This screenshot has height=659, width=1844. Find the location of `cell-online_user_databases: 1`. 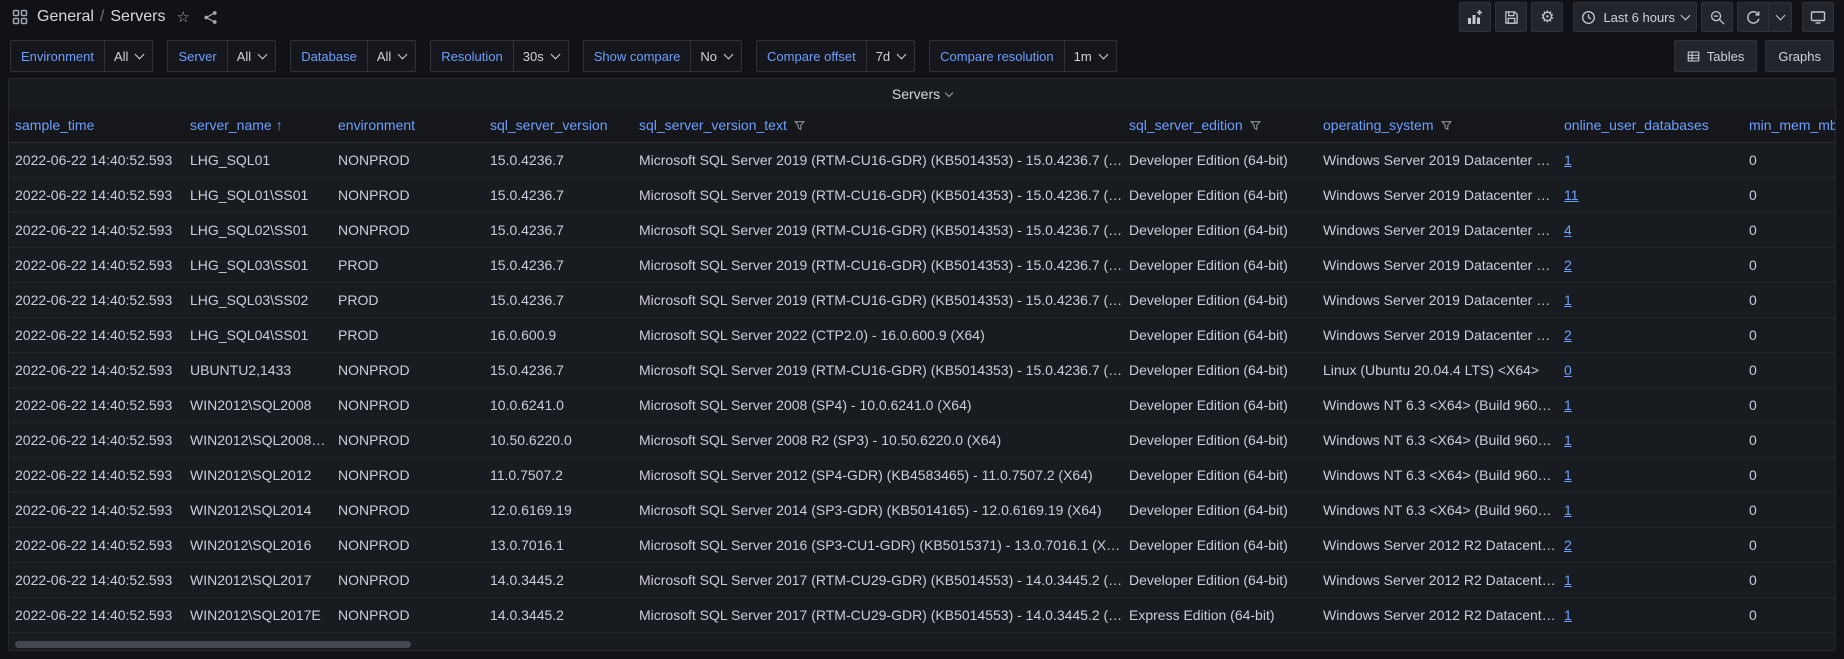

cell-online_user_databases: 1 is located at coordinates (1650, 580).